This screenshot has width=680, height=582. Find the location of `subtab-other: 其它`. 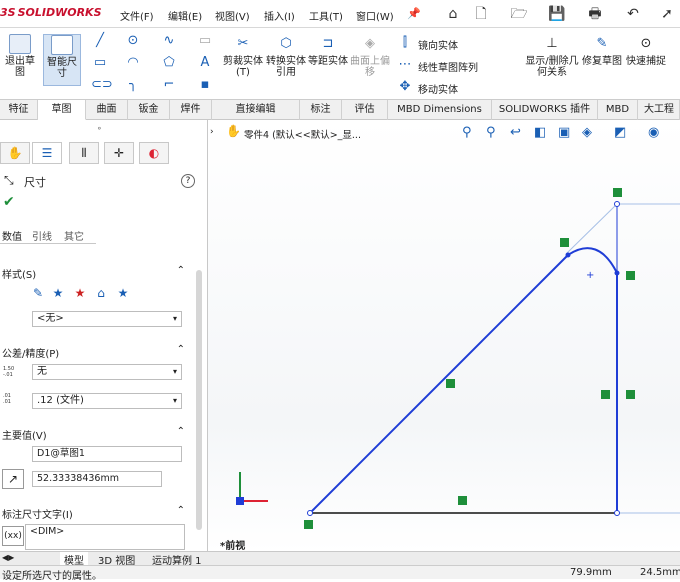

subtab-other: 其它 is located at coordinates (74, 235).